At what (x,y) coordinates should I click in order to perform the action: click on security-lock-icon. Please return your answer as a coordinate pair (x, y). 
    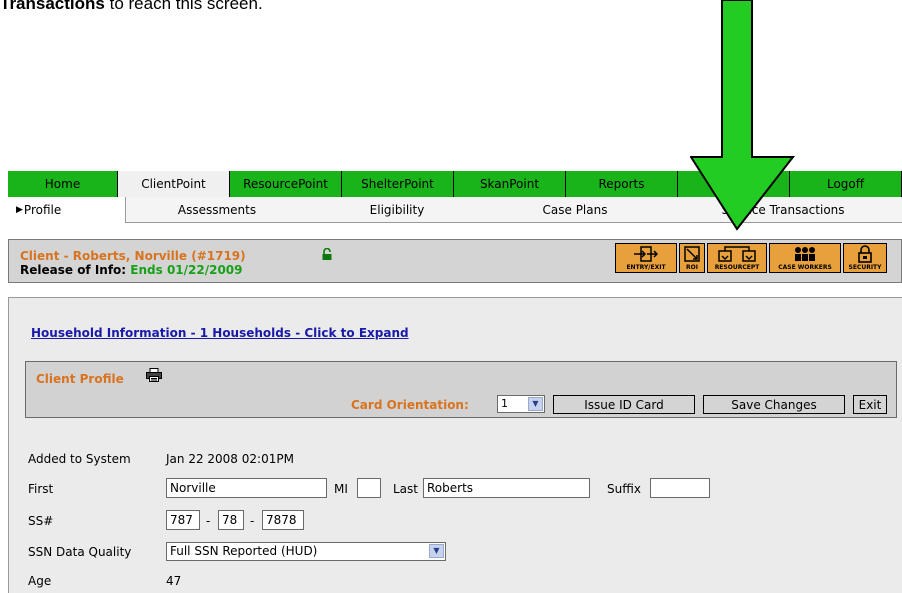
    Looking at the image, I should click on (865, 254).